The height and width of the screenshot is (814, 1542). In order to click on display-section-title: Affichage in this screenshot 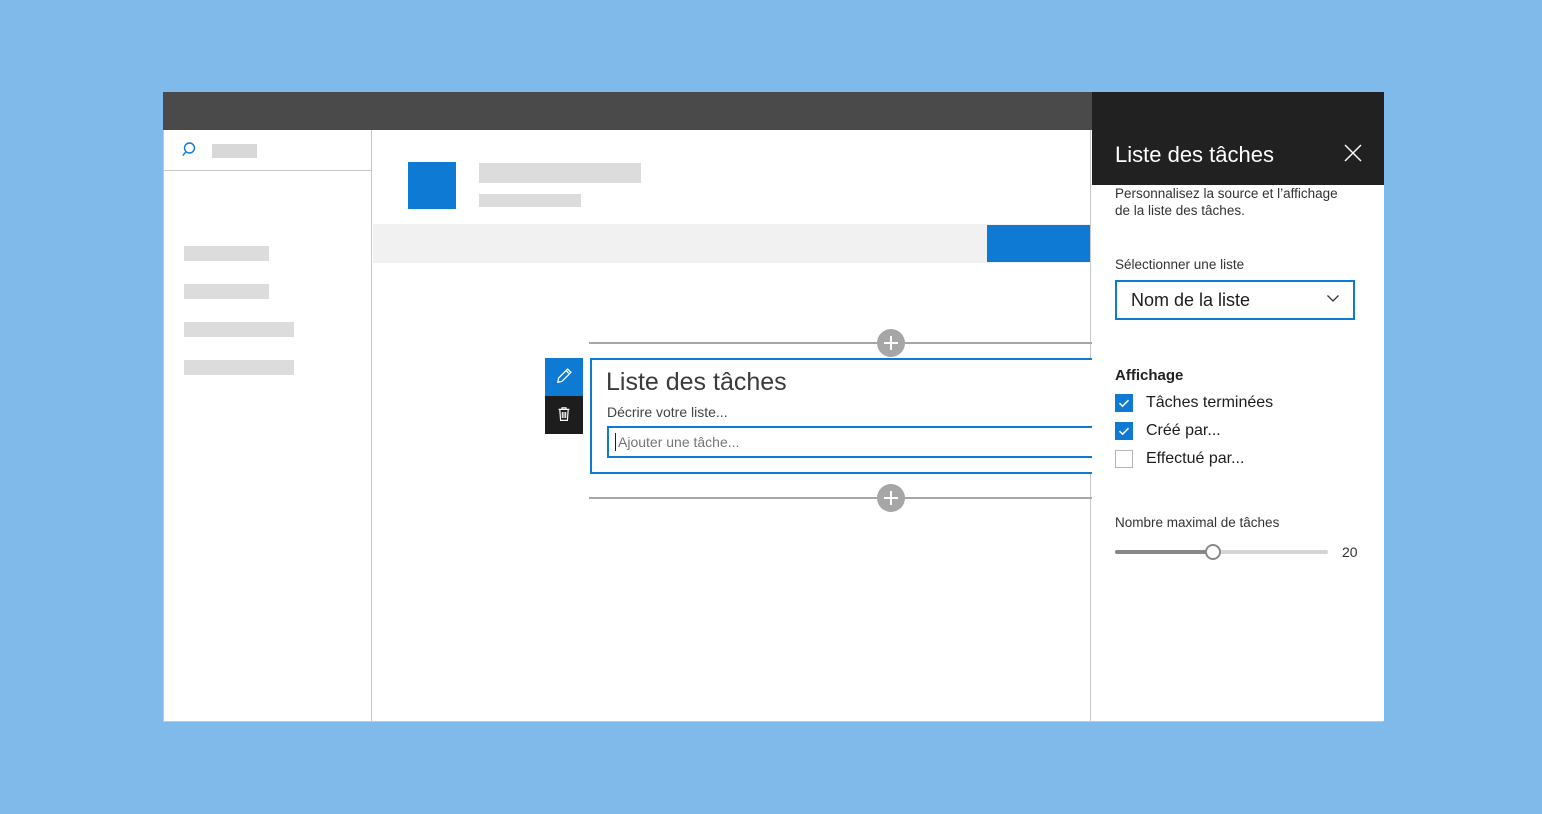, I will do `click(1149, 375)`.